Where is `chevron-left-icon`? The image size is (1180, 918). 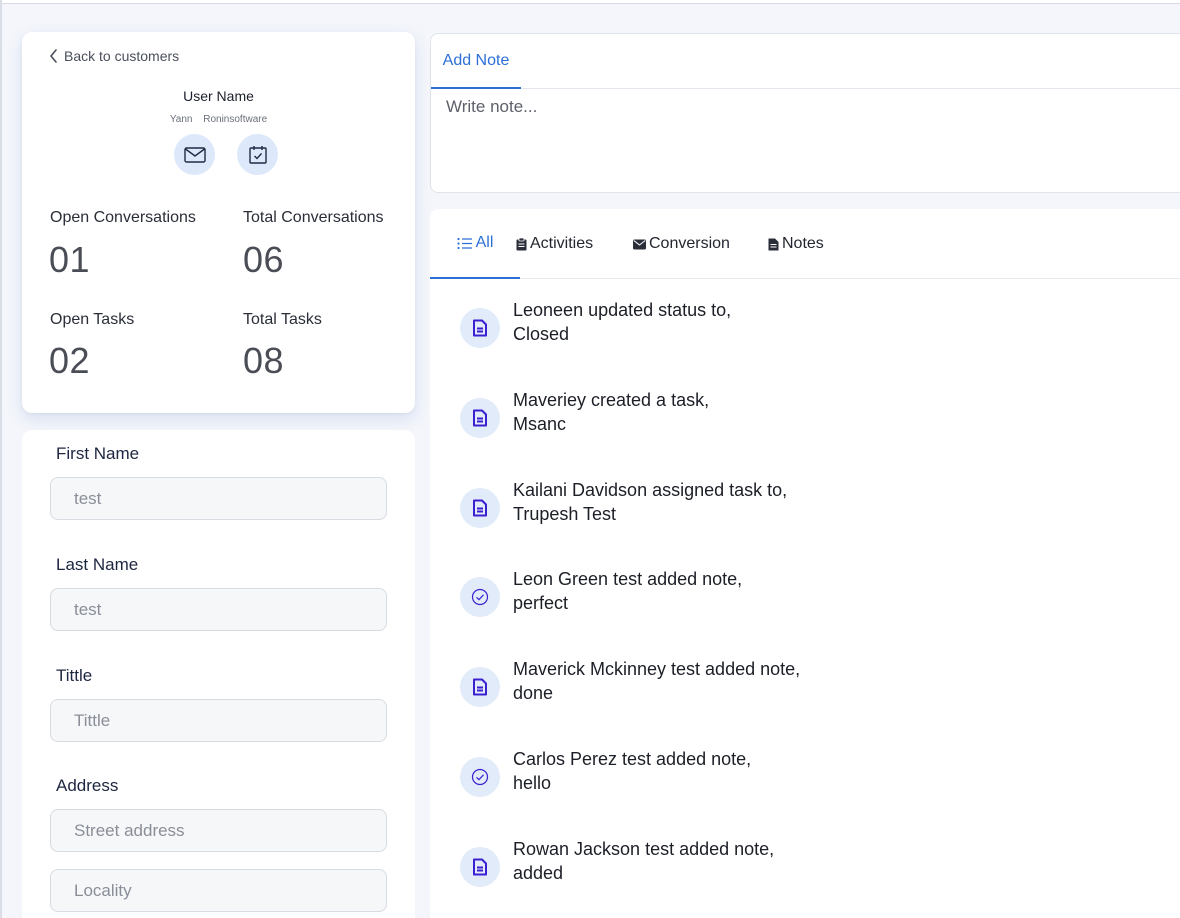
chevron-left-icon is located at coordinates (53, 56).